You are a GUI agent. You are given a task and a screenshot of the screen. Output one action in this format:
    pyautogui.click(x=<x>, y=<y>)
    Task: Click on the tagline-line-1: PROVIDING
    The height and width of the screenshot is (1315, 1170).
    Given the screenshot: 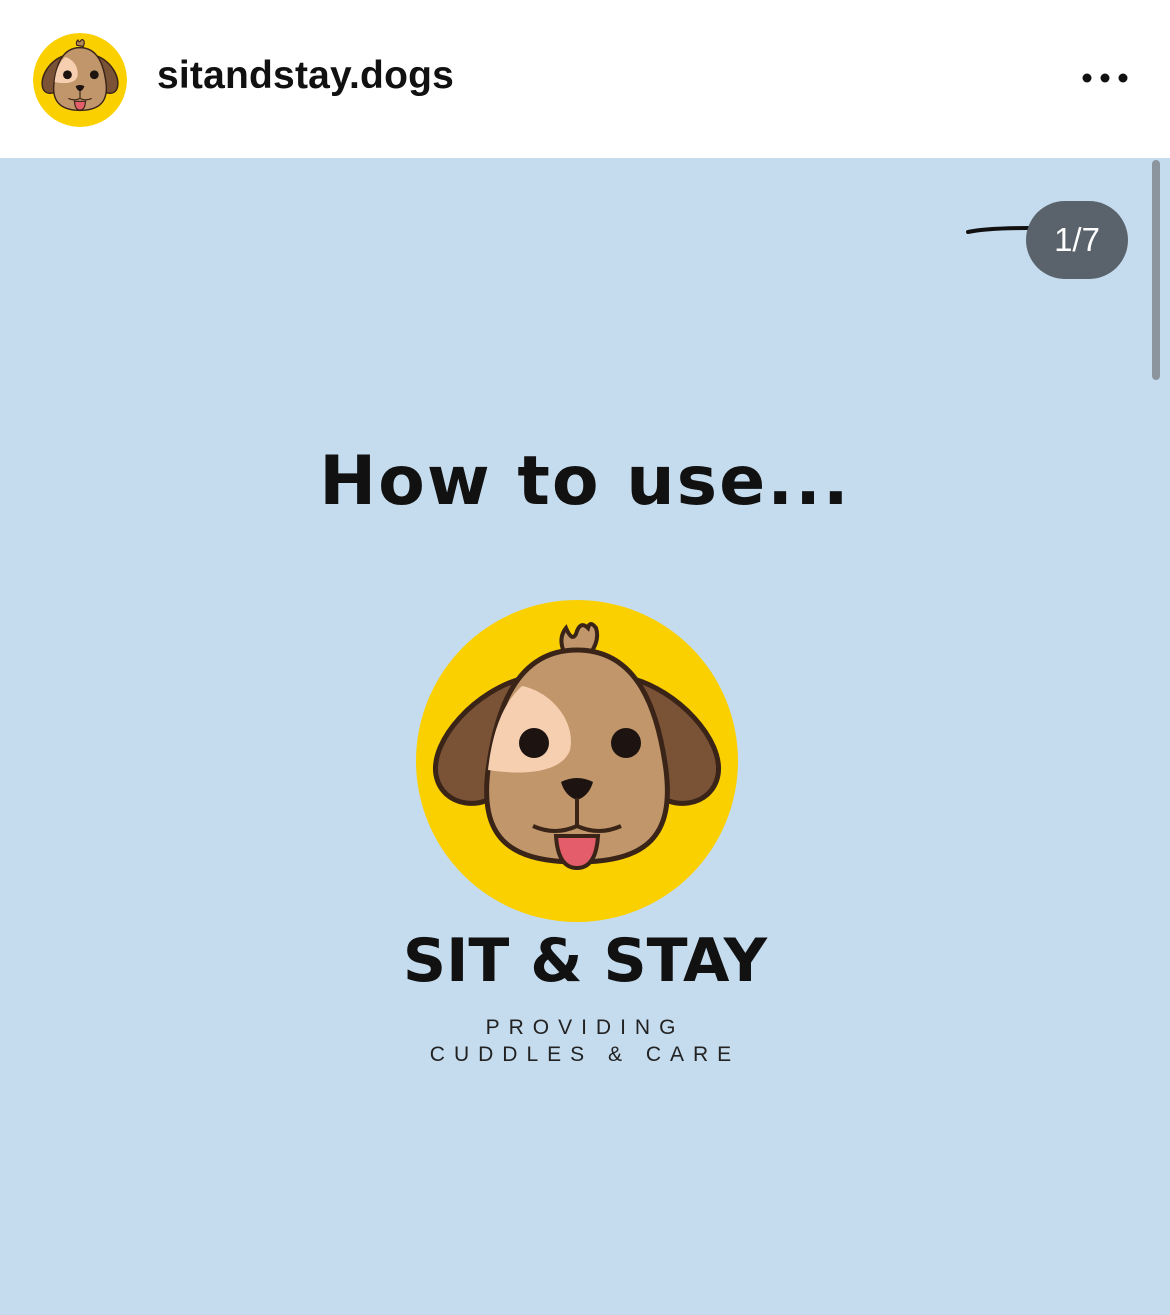 What is the action you would take?
    pyautogui.click(x=585, y=1027)
    